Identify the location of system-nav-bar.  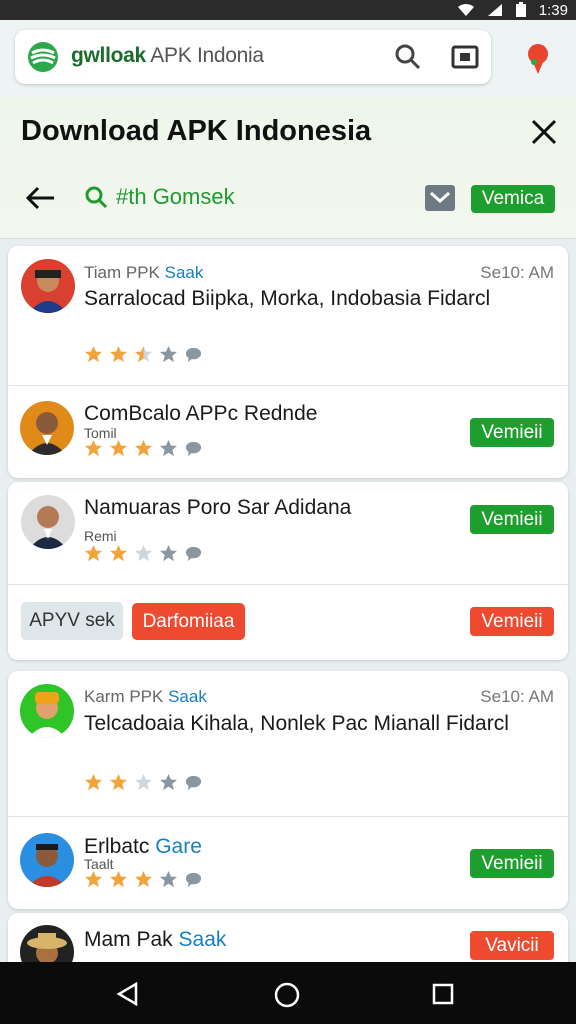
(288, 993).